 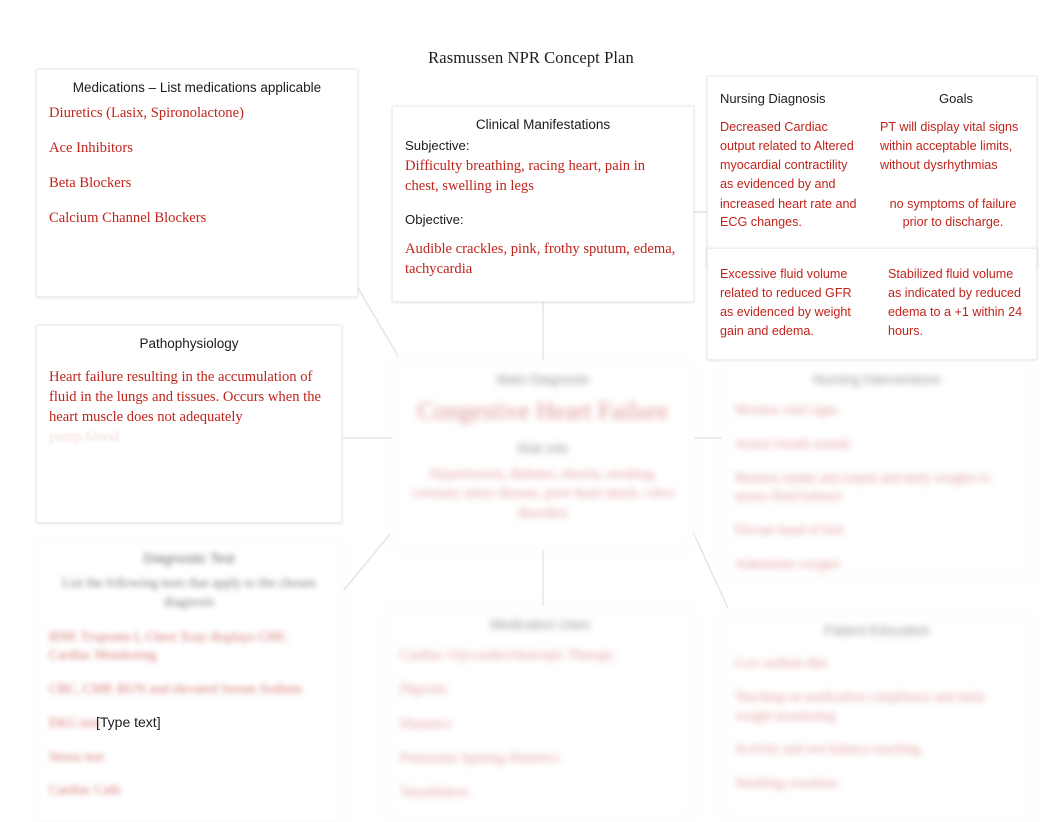 I want to click on list-item: Assess breath sounds, so click(x=793, y=443).